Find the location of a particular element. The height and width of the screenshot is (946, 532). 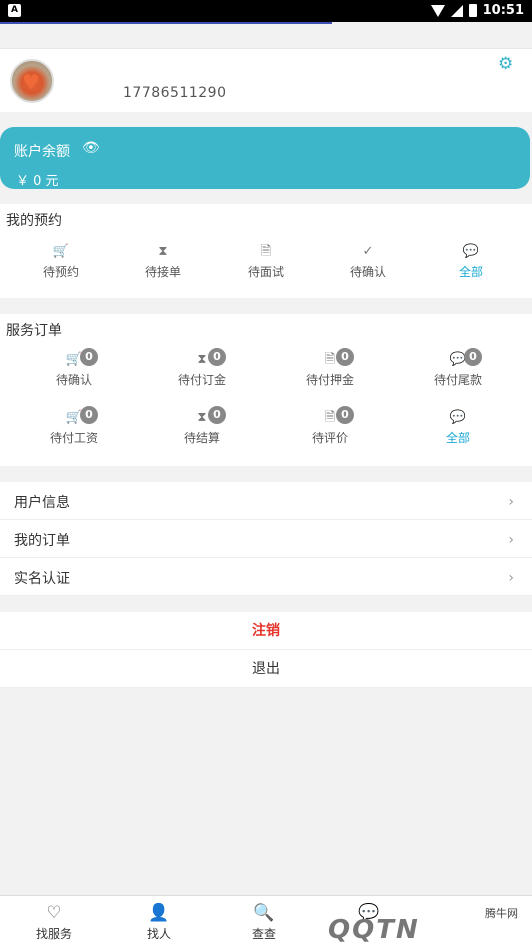

item-label: 待接单 is located at coordinates (162, 272).